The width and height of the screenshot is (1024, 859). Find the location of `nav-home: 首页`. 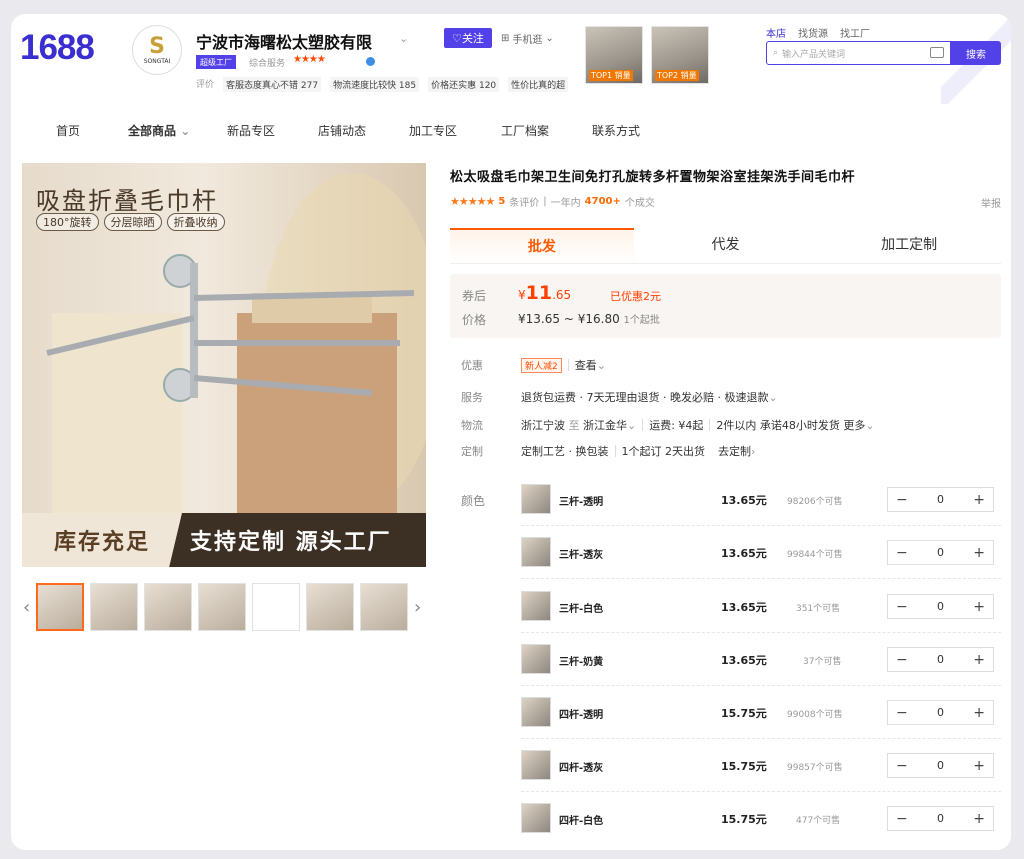

nav-home: 首页 is located at coordinates (68, 130).